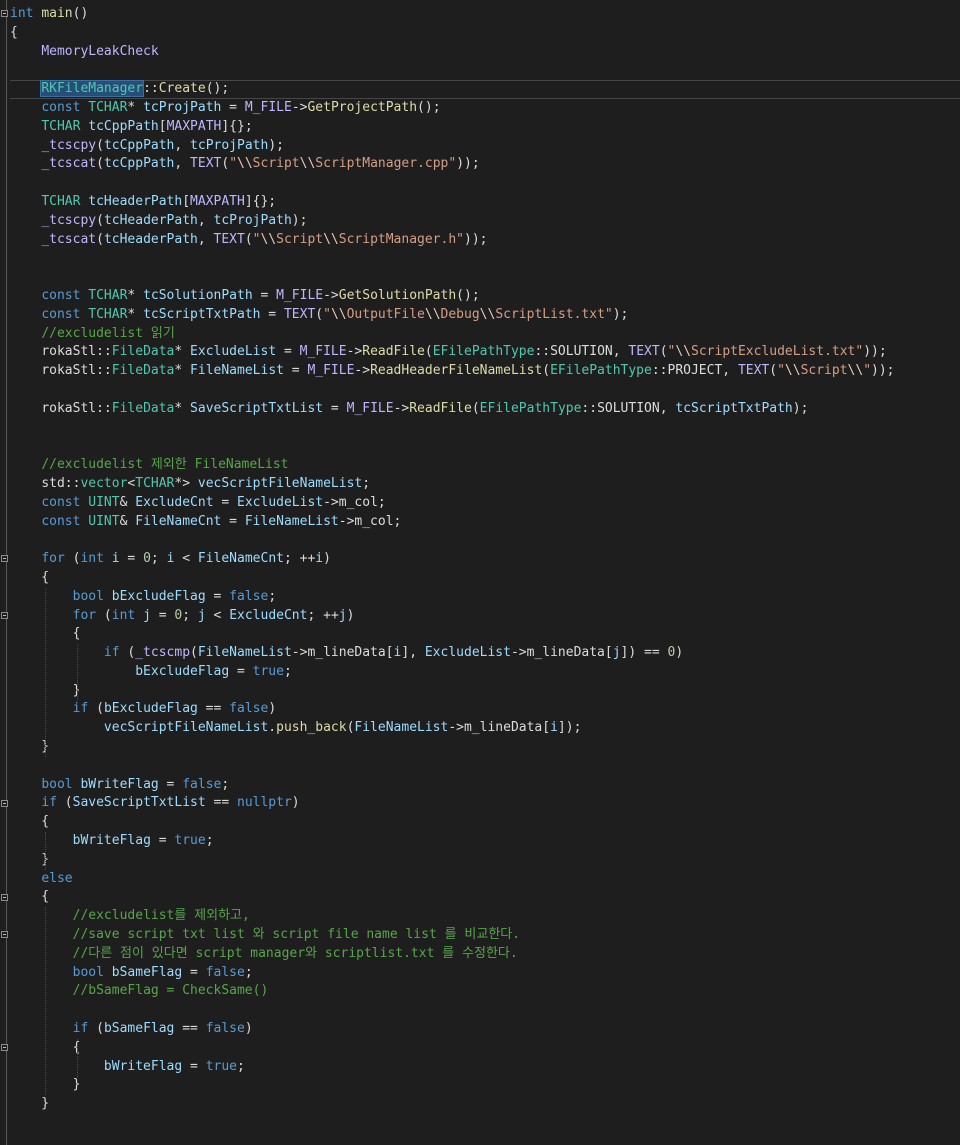  What do you see at coordinates (485, 597) in the screenshot?
I see `code-line: bool bExcludeFlag = false;` at bounding box center [485, 597].